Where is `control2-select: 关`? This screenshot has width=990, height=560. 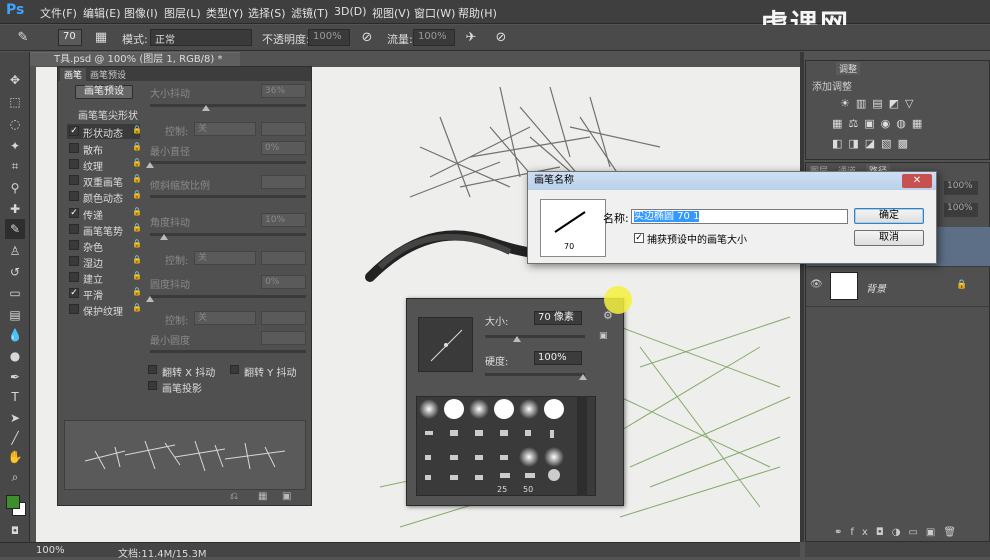
control2-select: 关 is located at coordinates (225, 258).